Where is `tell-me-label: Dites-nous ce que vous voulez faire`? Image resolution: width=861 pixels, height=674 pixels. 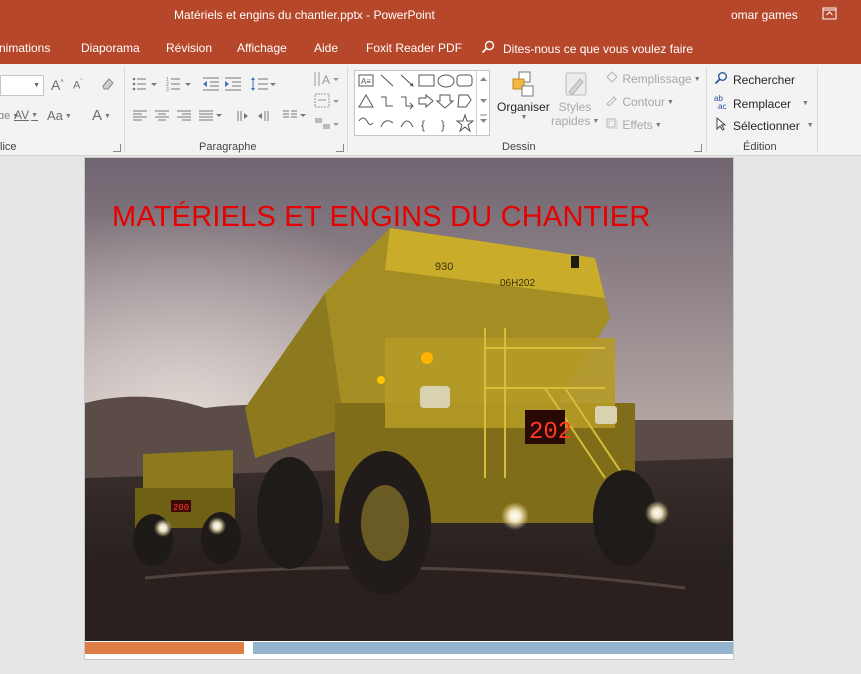
tell-me-label: Dites-nous ce que vous voulez faire is located at coordinates (598, 48).